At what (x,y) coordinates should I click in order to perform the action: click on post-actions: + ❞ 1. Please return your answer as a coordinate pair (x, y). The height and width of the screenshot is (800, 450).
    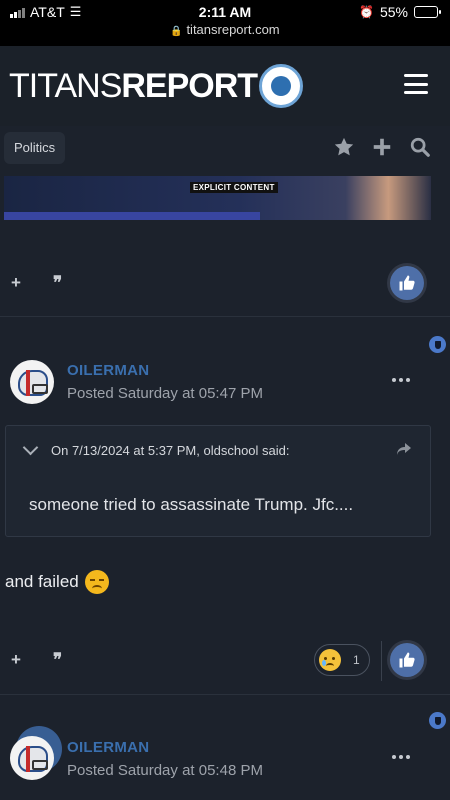
    Looking at the image, I should click on (225, 661).